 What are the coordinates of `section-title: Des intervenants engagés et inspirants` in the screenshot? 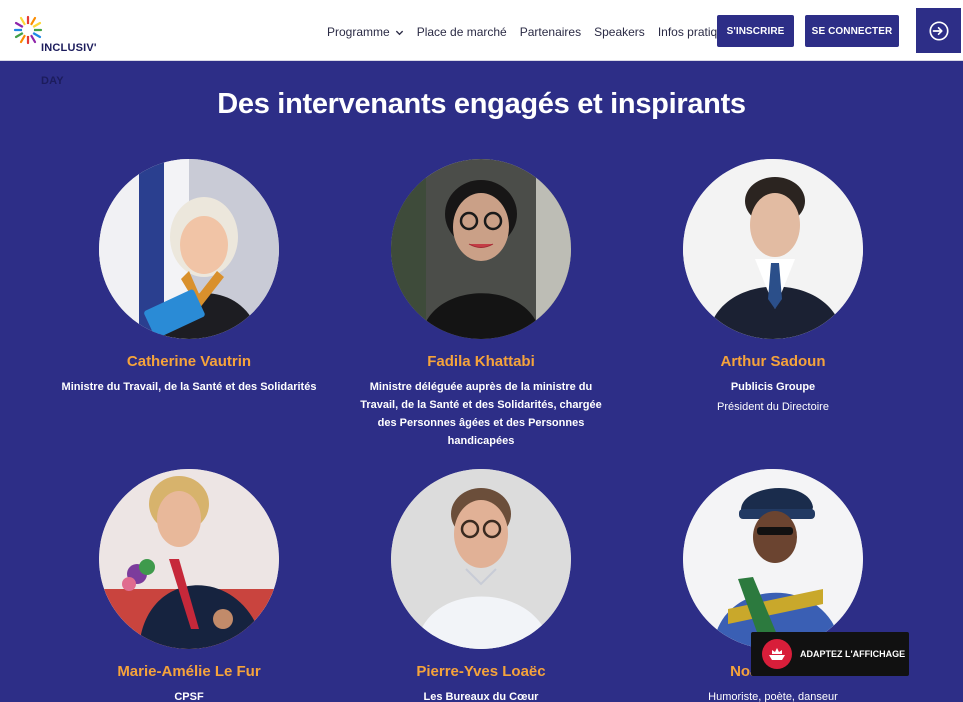 It's located at (481, 104).